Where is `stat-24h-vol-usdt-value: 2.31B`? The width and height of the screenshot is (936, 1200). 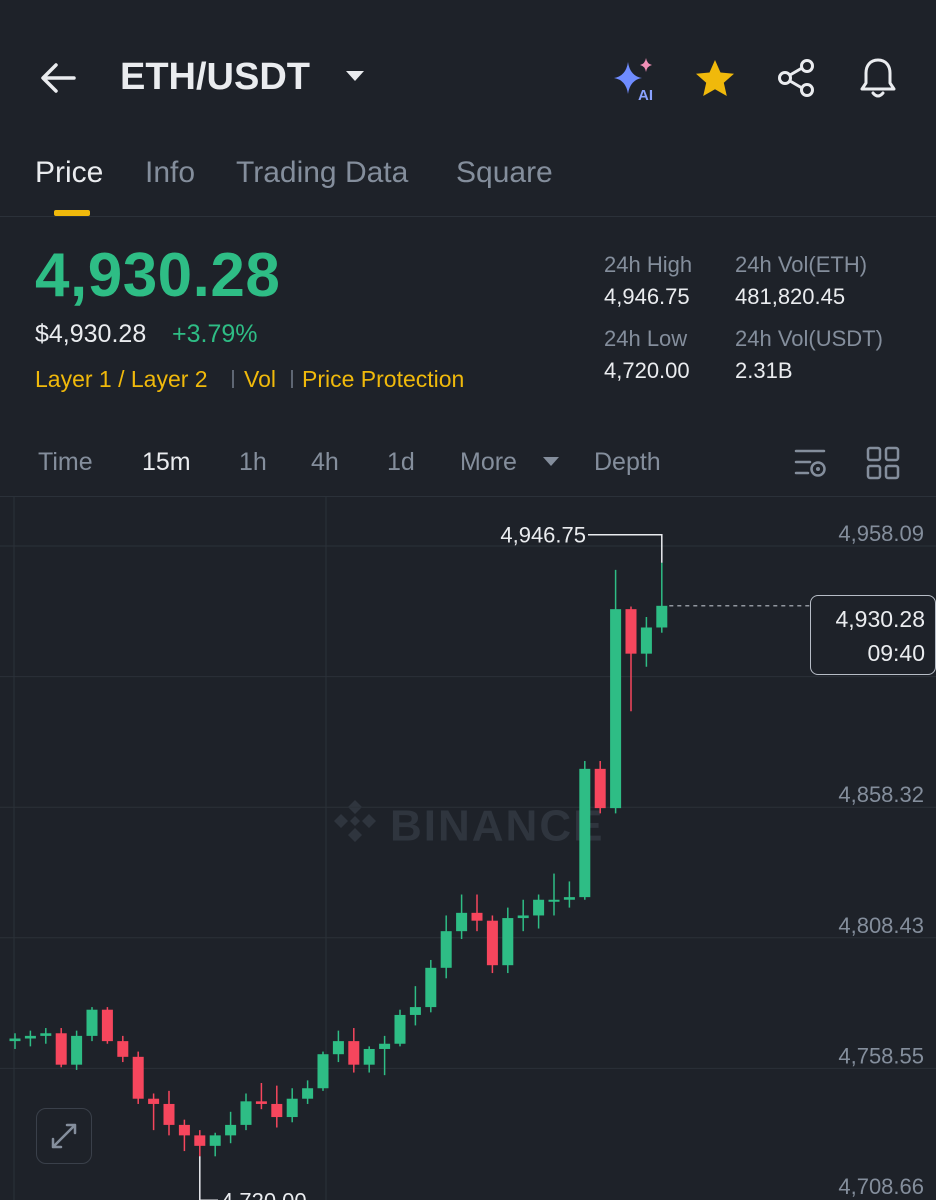
stat-24h-vol-usdt-value: 2.31B is located at coordinates (764, 370).